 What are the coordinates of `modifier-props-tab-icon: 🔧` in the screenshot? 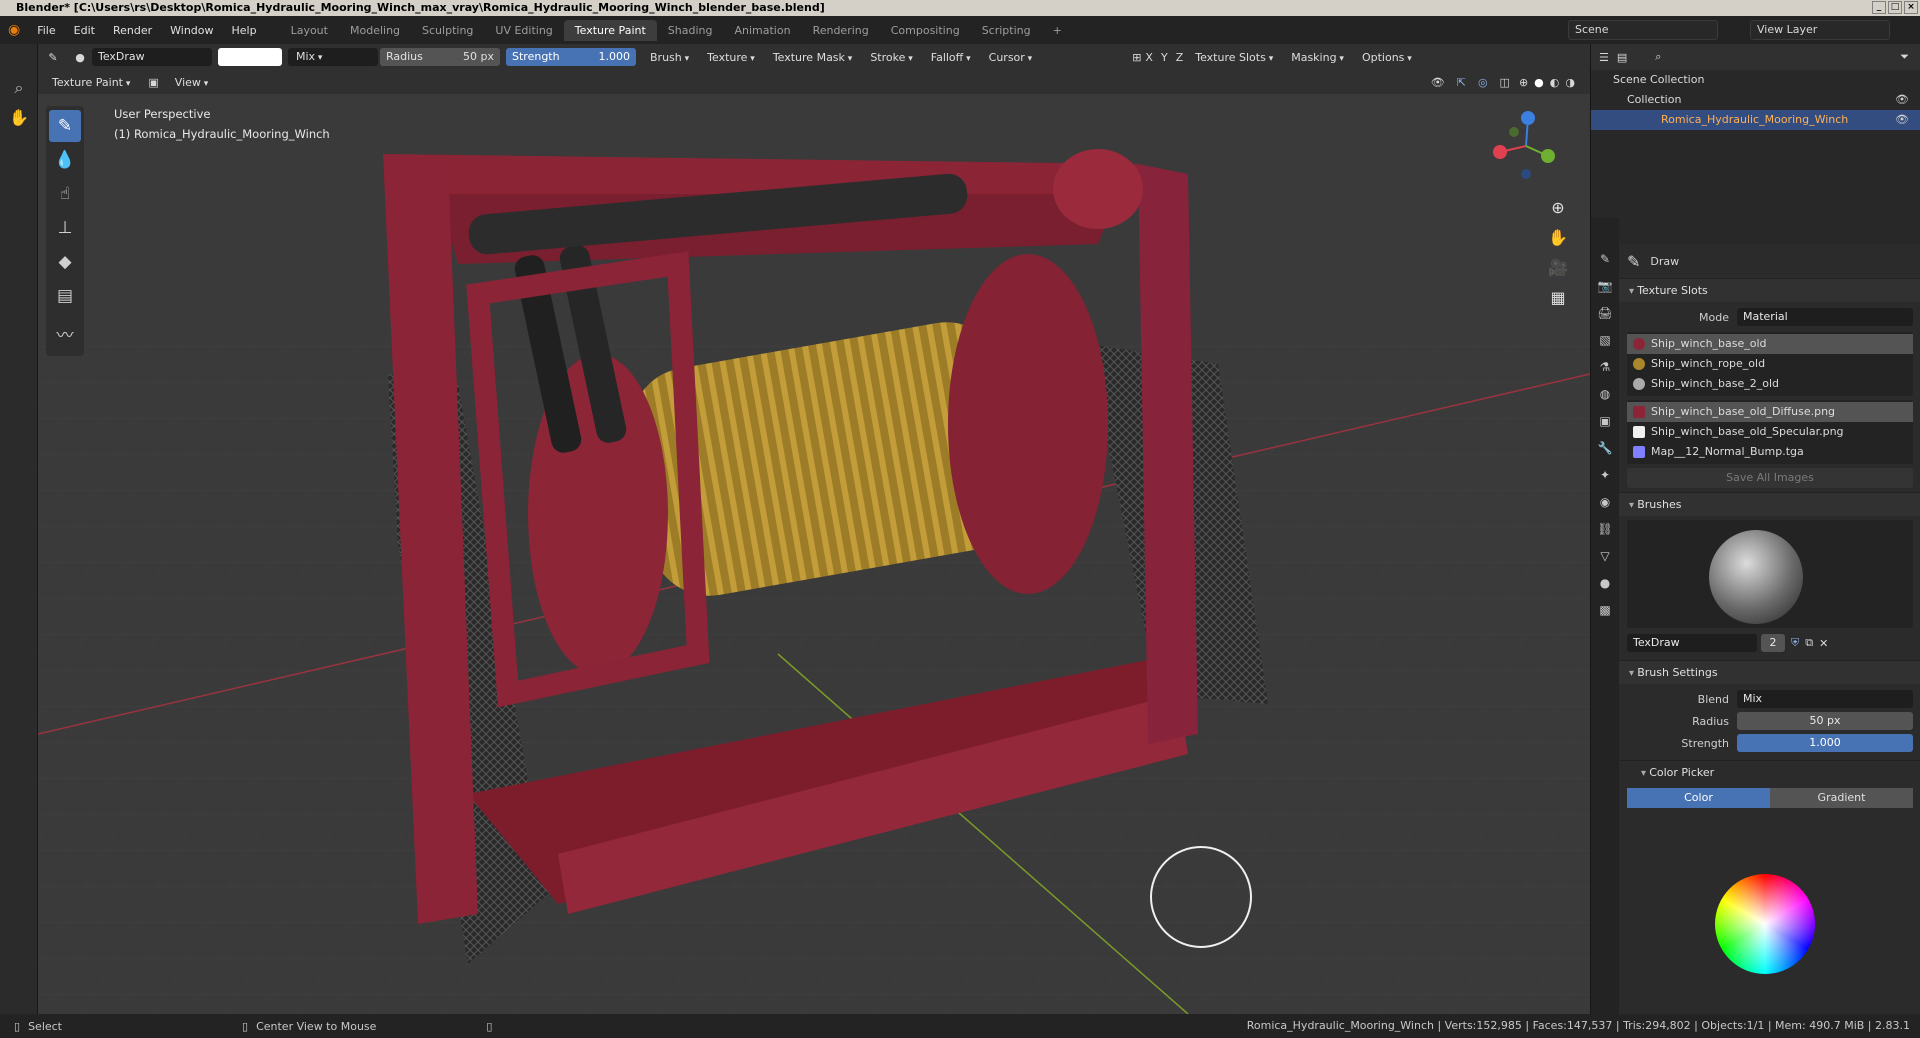 It's located at (1605, 448).